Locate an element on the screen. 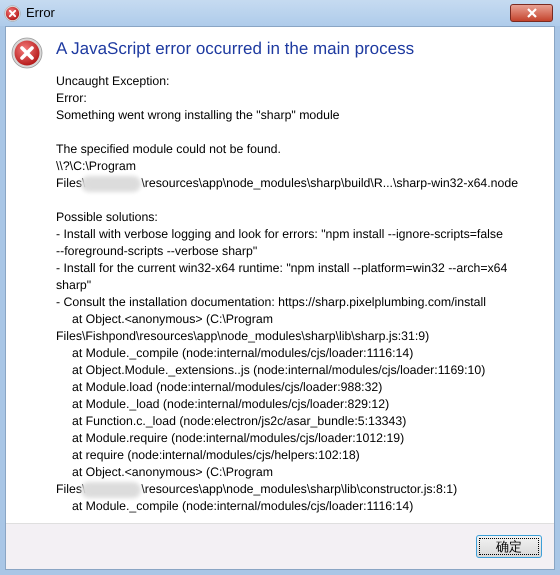 This screenshot has width=560, height=575. window-title: Error is located at coordinates (40, 13).